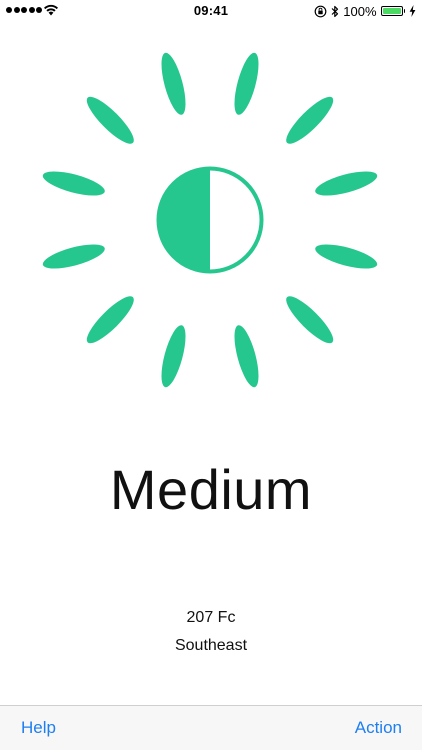 The width and height of the screenshot is (422, 750). I want to click on bottom-toolbar: Help Action, so click(211, 727).